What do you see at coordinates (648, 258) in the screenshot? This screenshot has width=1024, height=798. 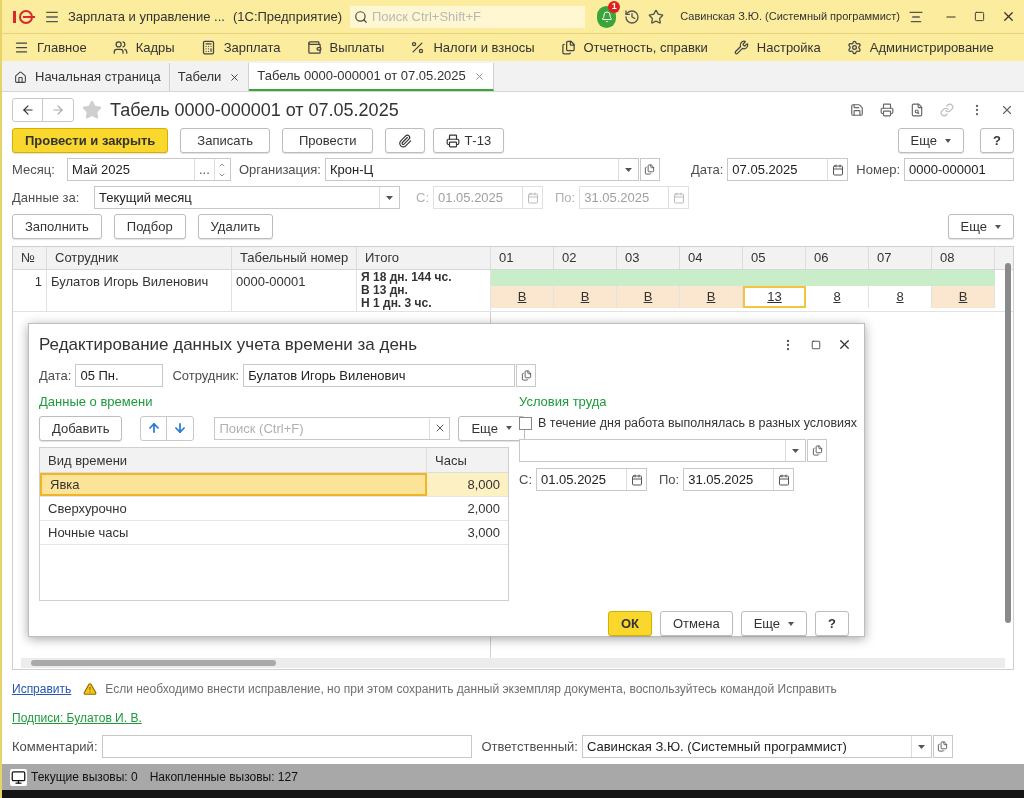 I see `column-header: 03` at bounding box center [648, 258].